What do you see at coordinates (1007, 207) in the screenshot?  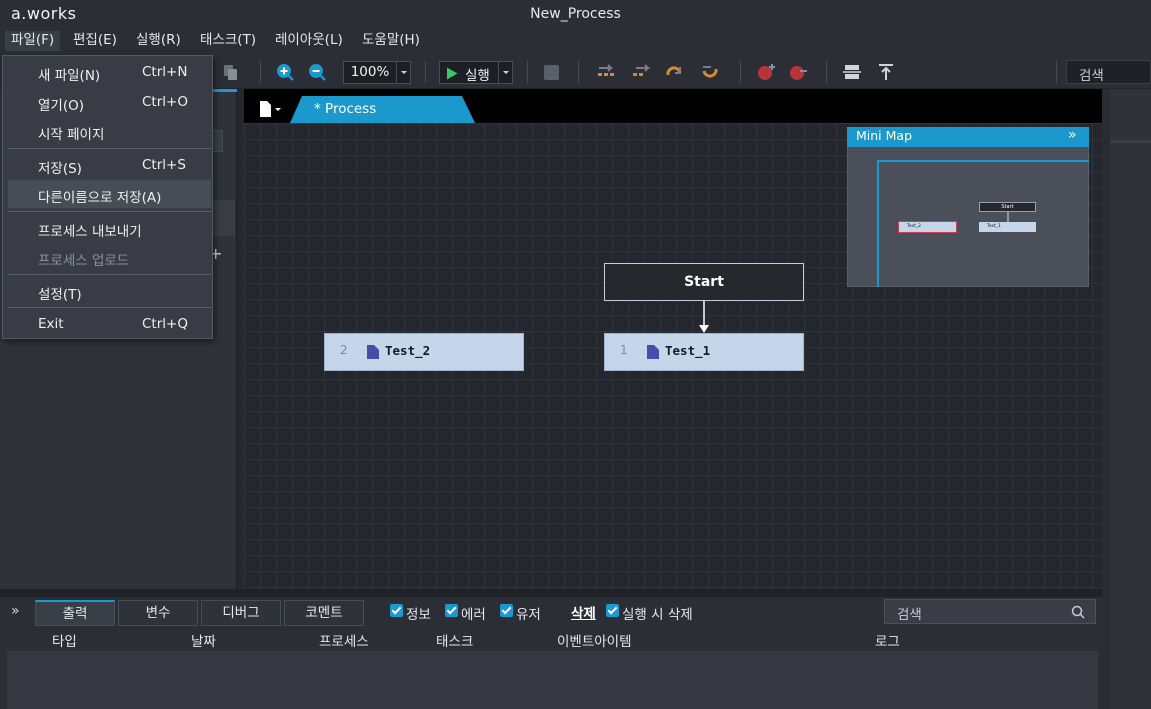 I see `mini-map-start-node: Start` at bounding box center [1007, 207].